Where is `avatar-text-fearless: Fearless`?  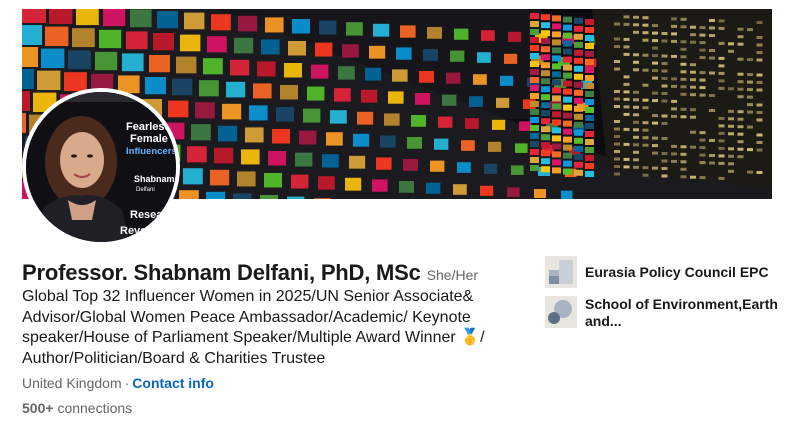 avatar-text-fearless: Fearless is located at coordinates (148, 127).